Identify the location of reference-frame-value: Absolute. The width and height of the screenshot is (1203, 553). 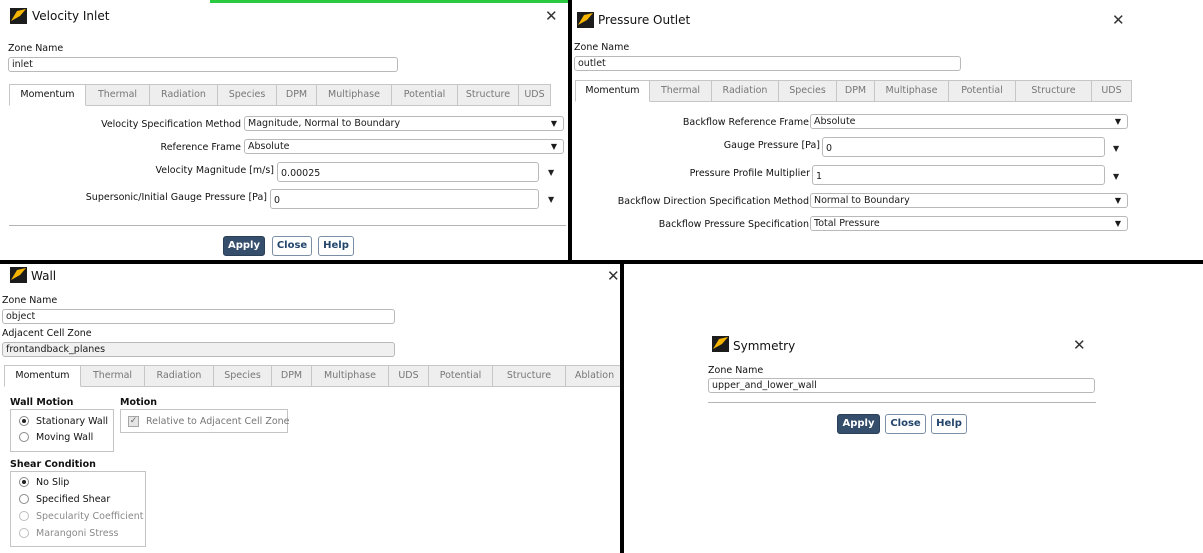
(269, 146).